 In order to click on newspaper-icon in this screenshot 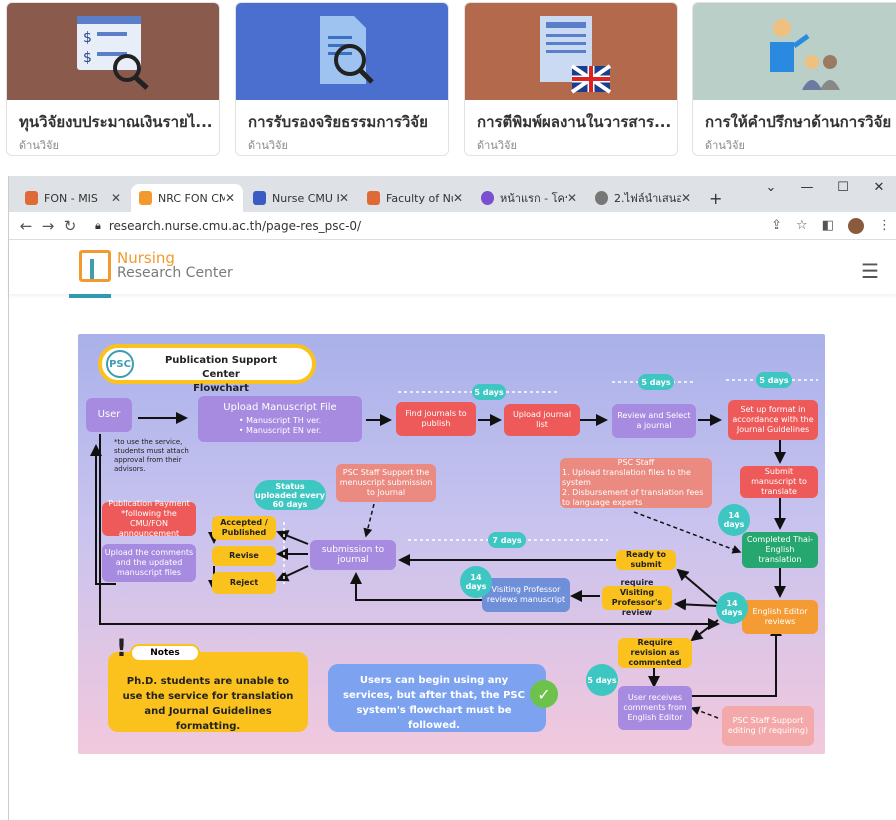, I will do `click(576, 54)`.